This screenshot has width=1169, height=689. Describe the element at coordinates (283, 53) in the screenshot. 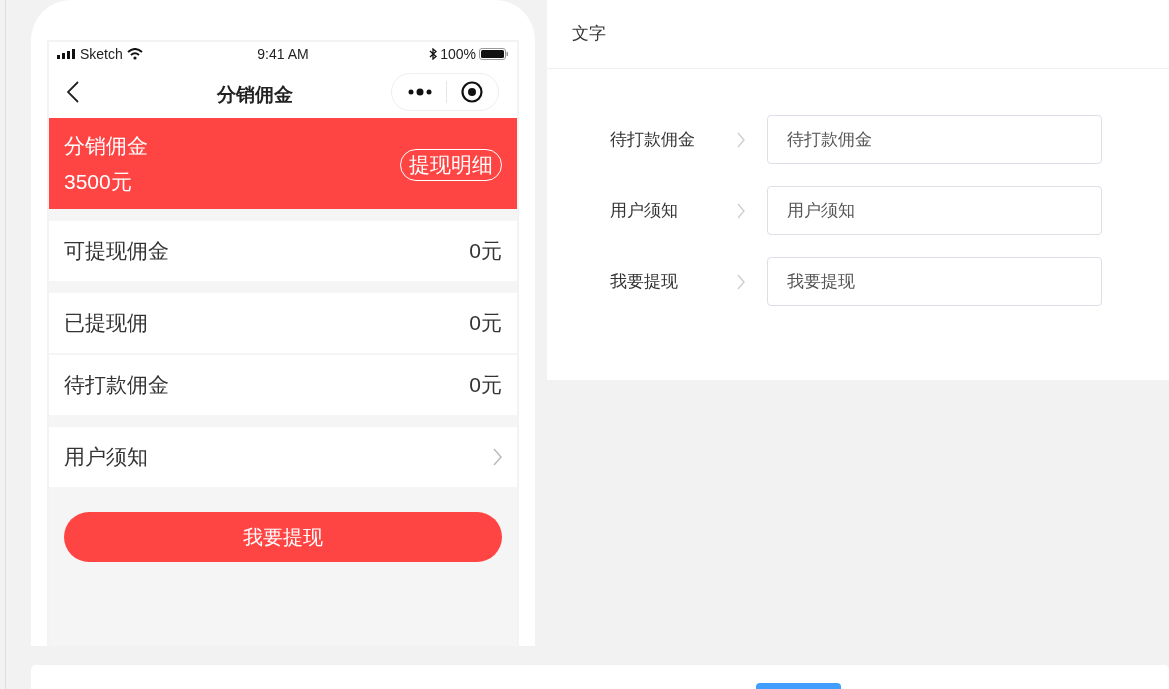

I see `time-text: 9:41 AM` at that location.